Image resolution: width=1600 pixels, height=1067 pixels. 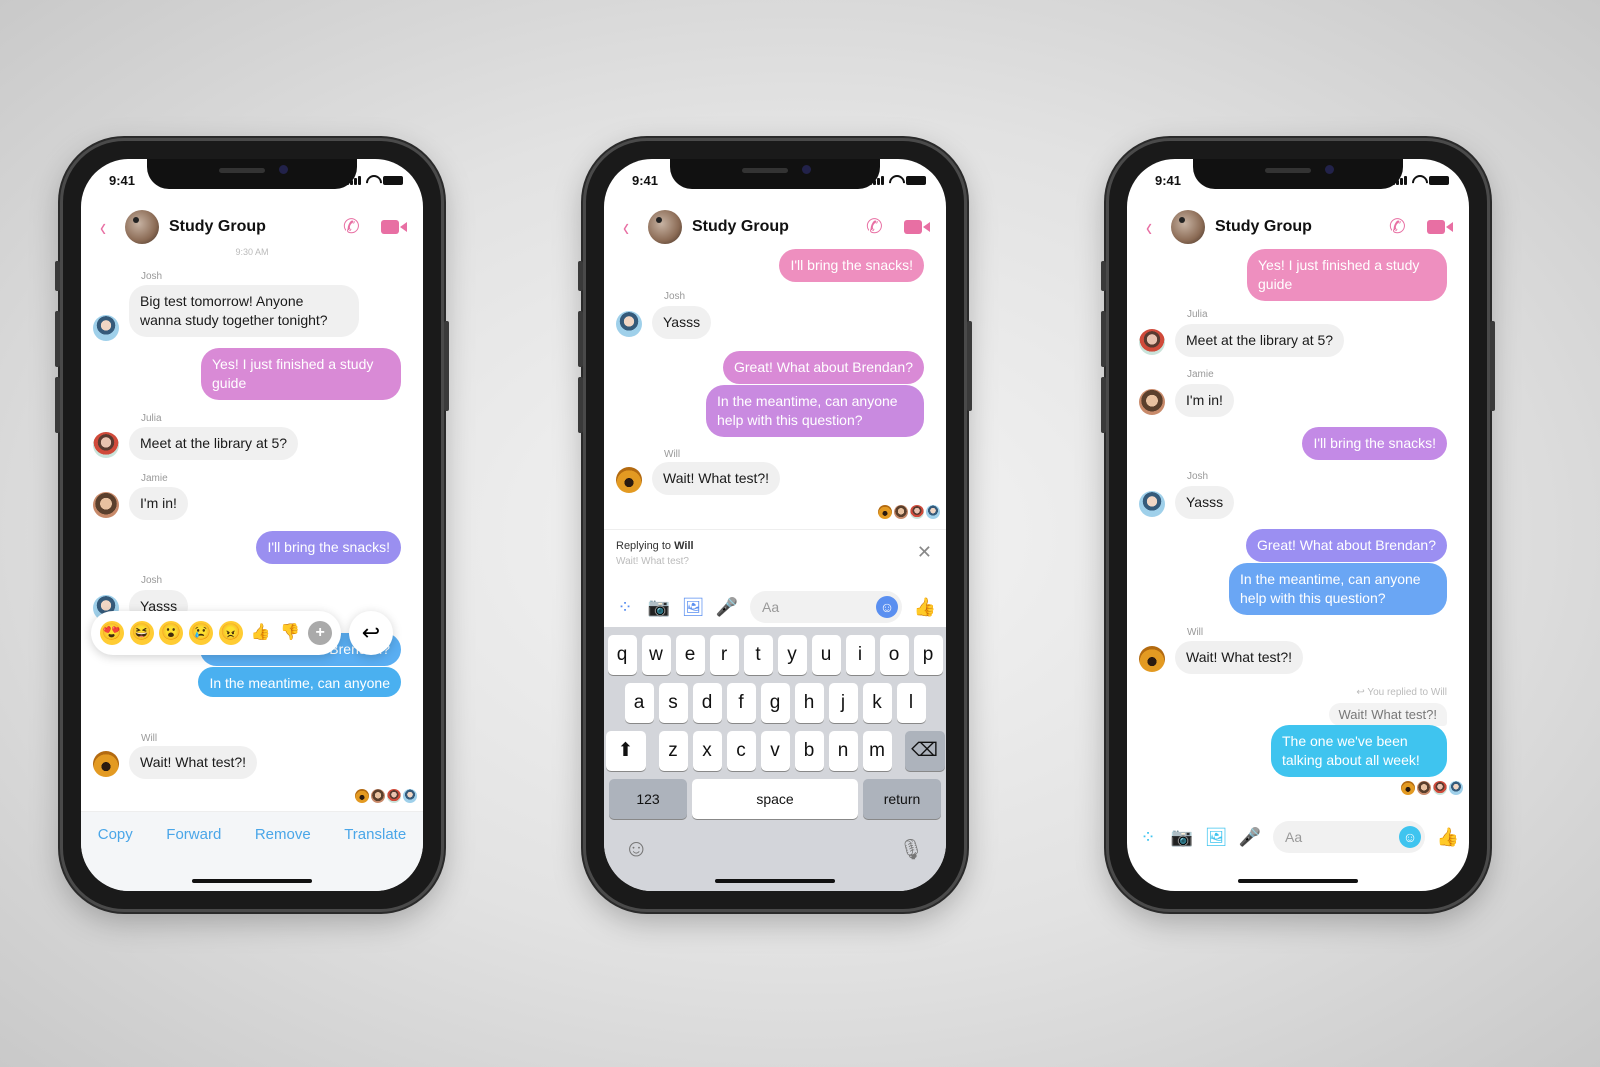 What do you see at coordinates (775, 703) in the screenshot?
I see `key-g: g` at bounding box center [775, 703].